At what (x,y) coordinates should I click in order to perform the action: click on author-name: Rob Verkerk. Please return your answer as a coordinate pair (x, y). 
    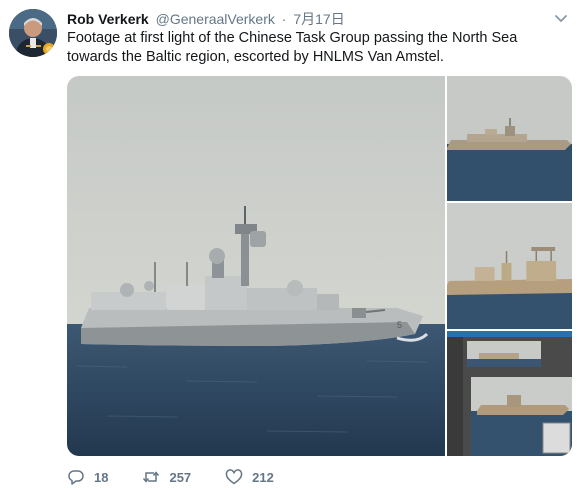
    Looking at the image, I should click on (108, 19).